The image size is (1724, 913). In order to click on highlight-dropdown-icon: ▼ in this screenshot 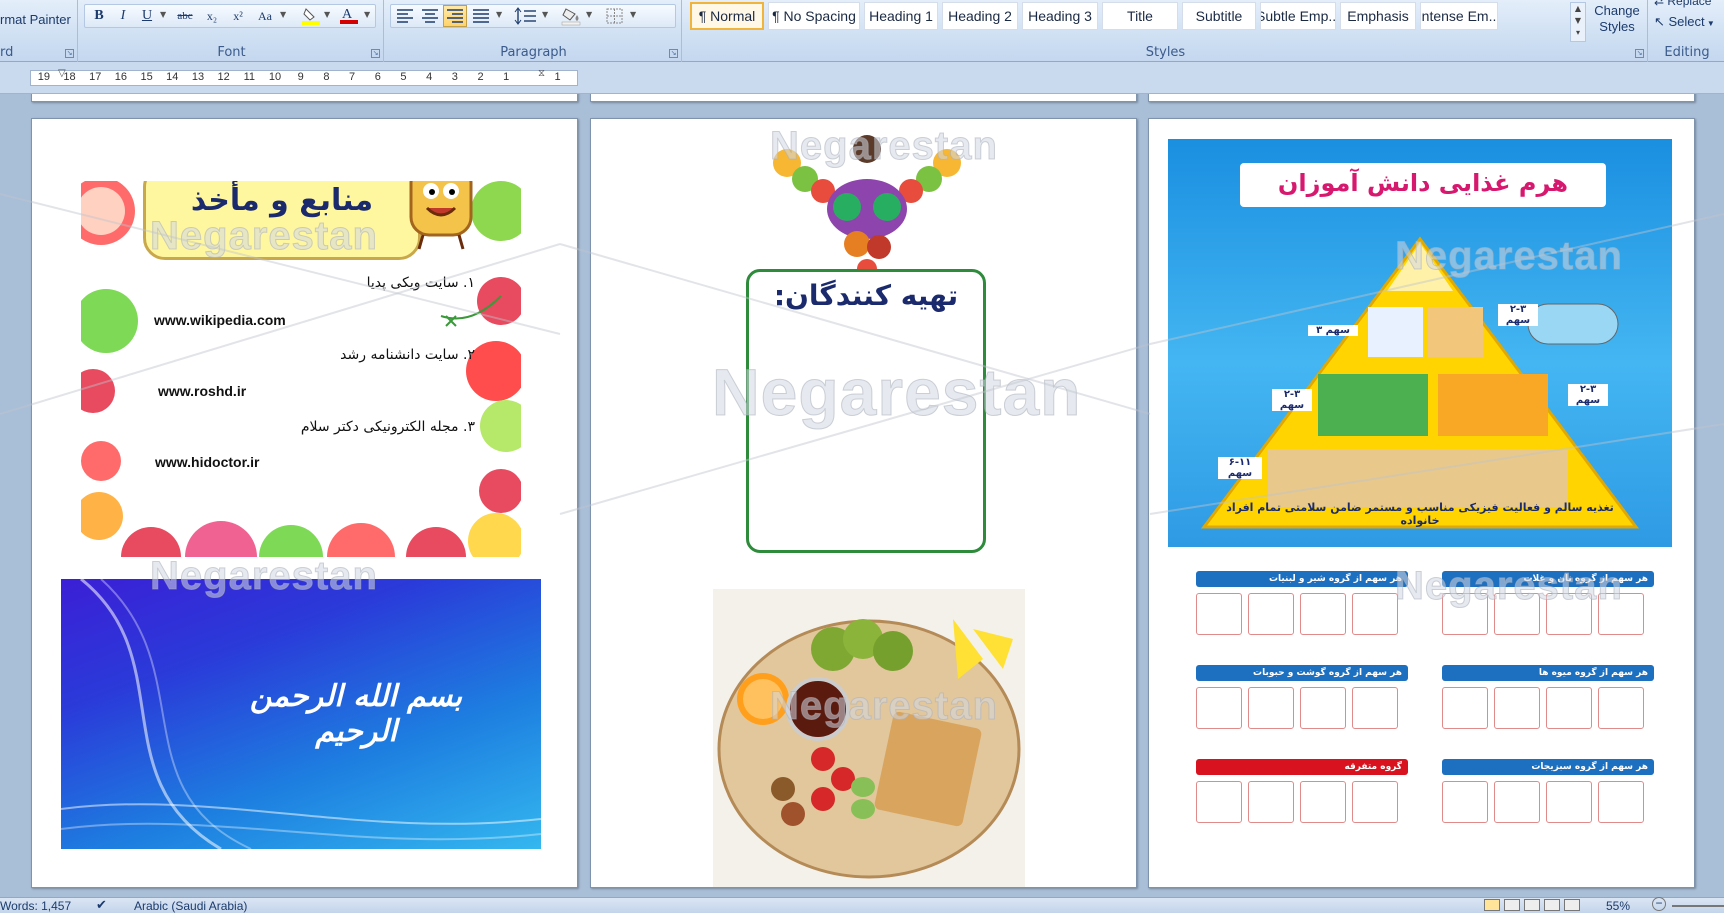, I will do `click(327, 14)`.